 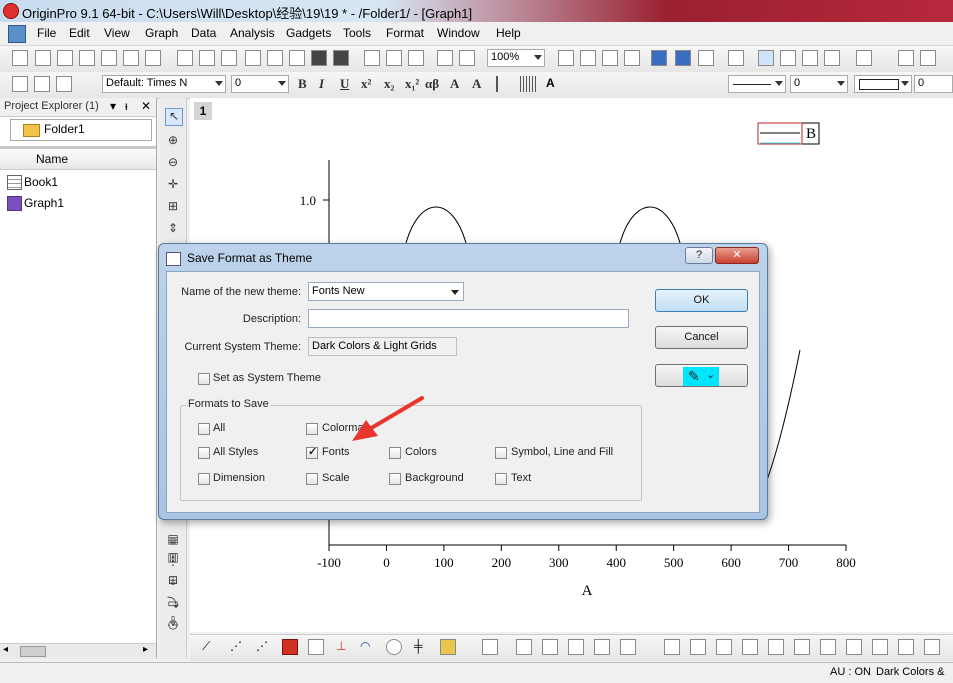 What do you see at coordinates (308, 200) in the screenshot?
I see `y-tick-label: 1.0` at bounding box center [308, 200].